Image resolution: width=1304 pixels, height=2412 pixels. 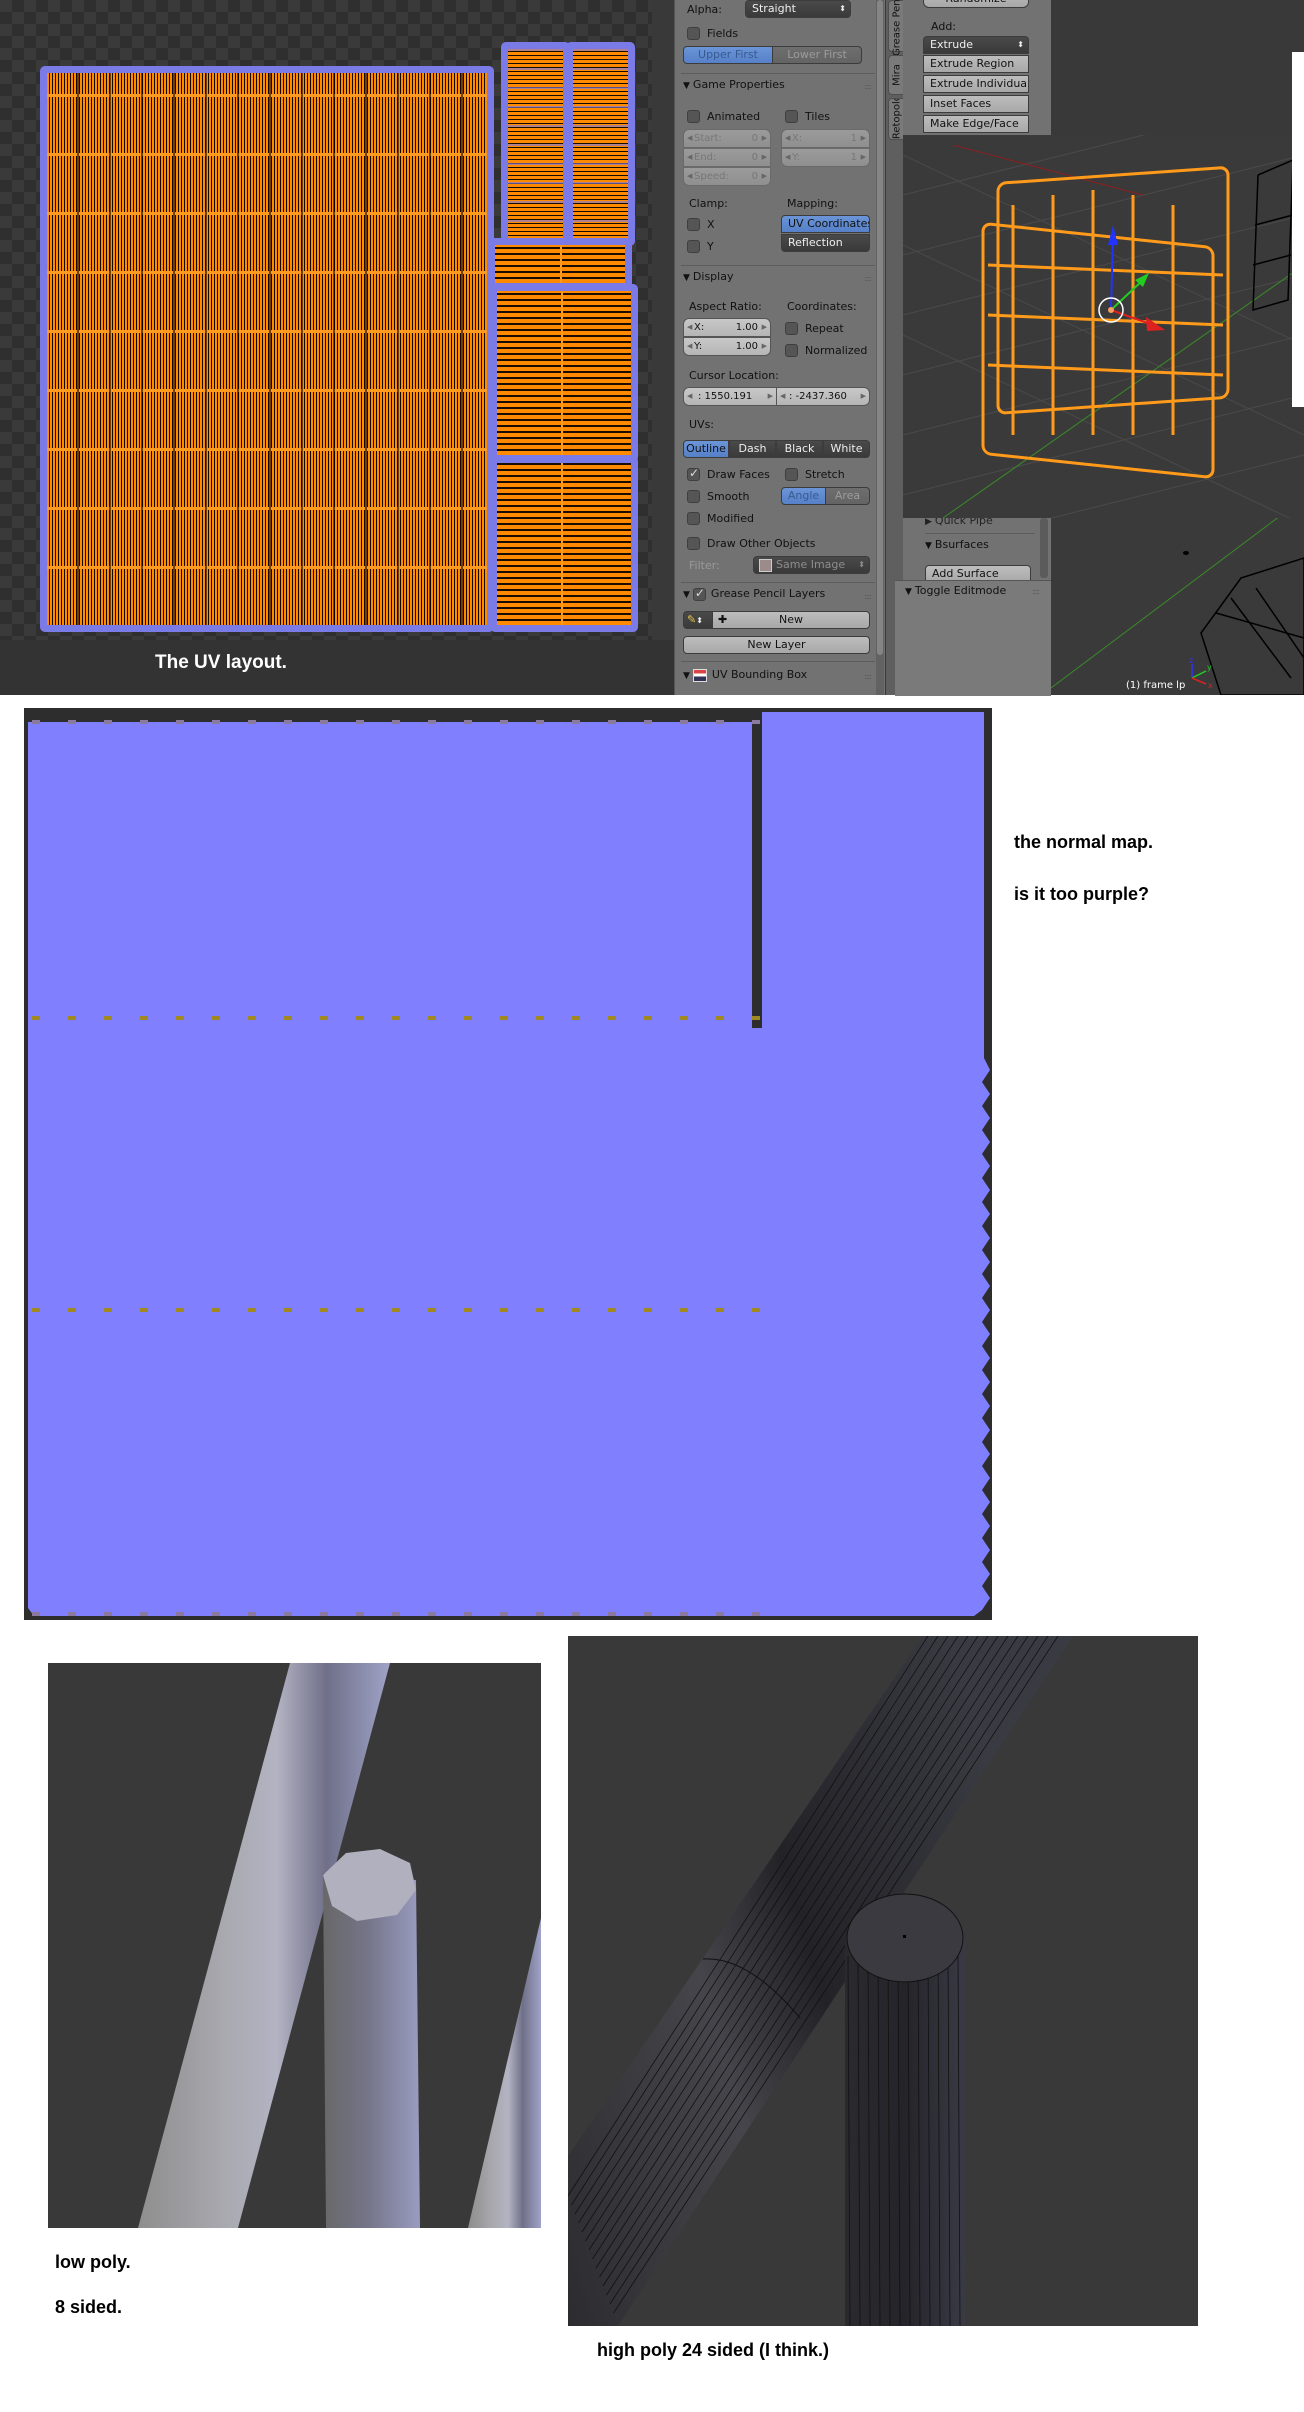 What do you see at coordinates (896, 119) in the screenshot?
I see `tab-retopology: Retopology` at bounding box center [896, 119].